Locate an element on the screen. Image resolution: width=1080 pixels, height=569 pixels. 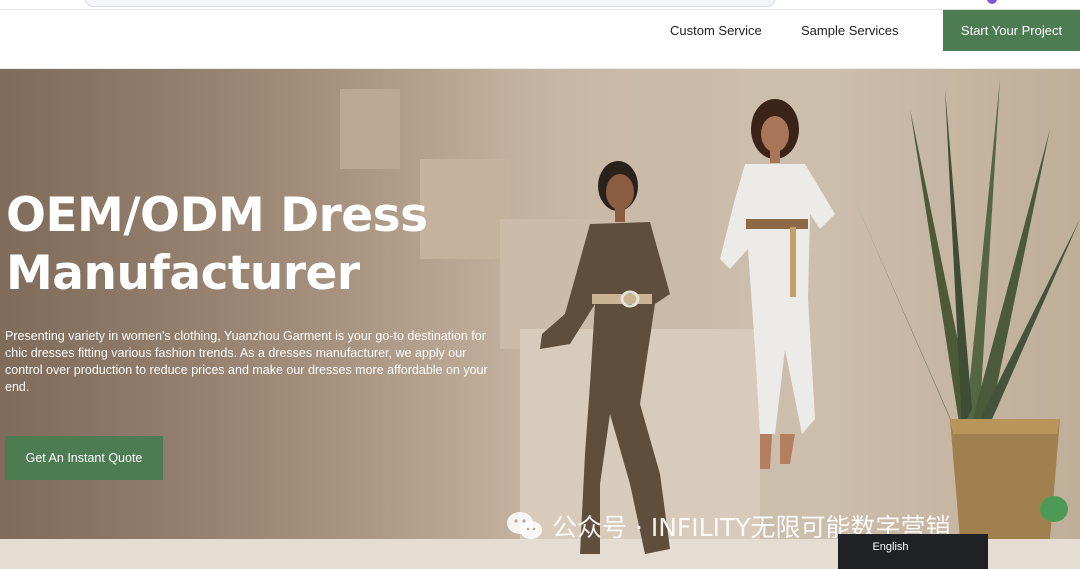
language-switcher: English is located at coordinates (913, 551).